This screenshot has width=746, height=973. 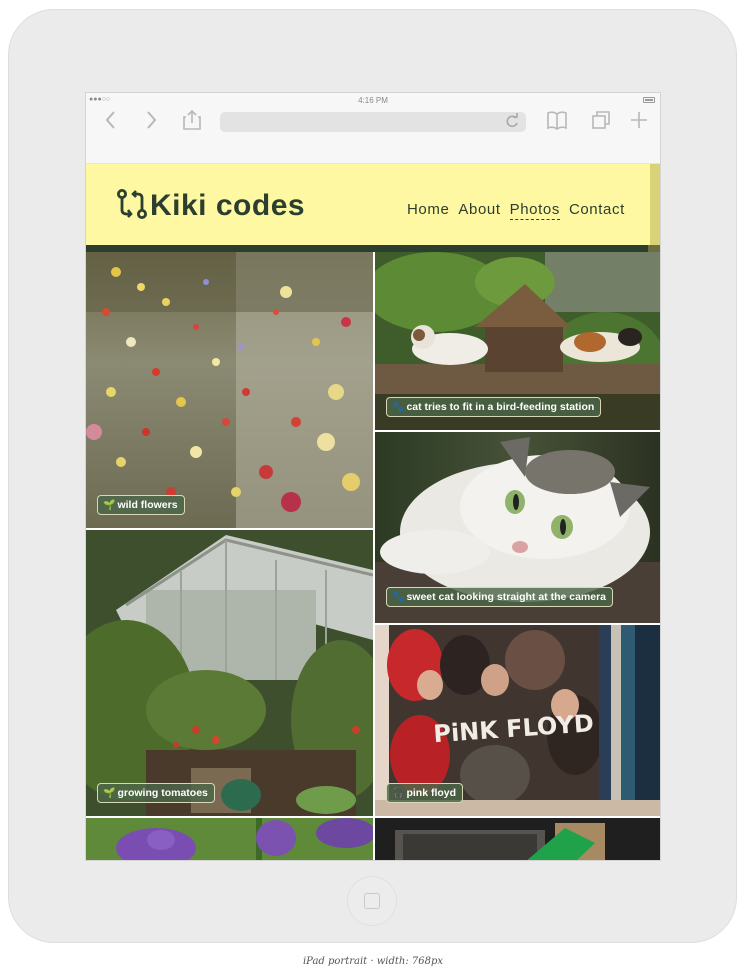 What do you see at coordinates (228, 205) in the screenshot?
I see `site-title: Kiki codes` at bounding box center [228, 205].